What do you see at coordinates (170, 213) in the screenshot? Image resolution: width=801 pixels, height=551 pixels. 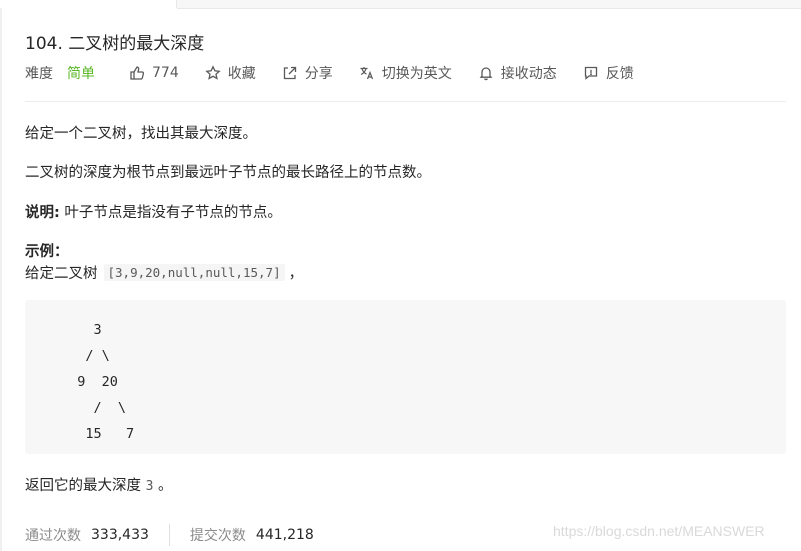 I see `note-text: 叶子节点是指没有子节点的节点。` at bounding box center [170, 213].